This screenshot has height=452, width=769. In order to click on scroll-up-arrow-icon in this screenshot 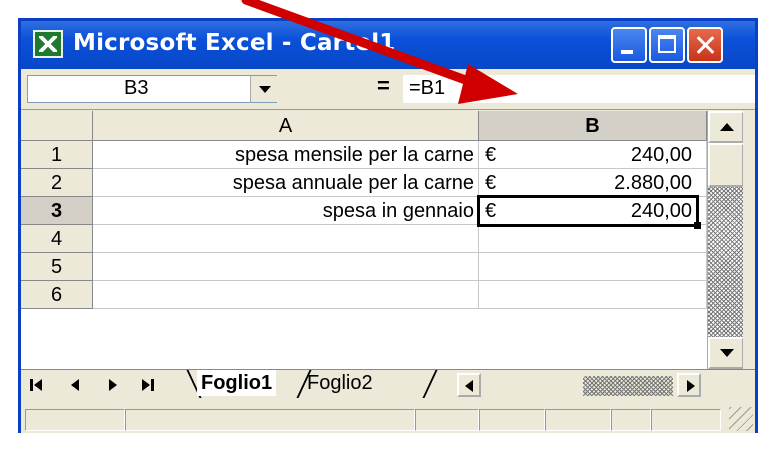, I will do `click(726, 127)`.